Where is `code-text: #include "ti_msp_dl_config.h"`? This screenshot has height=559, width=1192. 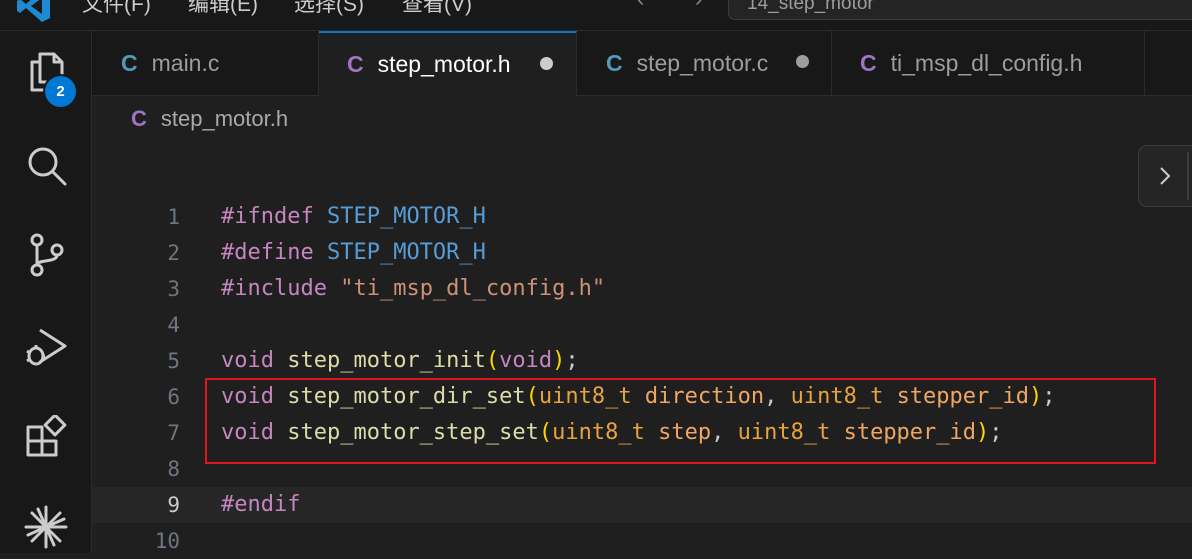 code-text: #include "ti_msp_dl_config.h" is located at coordinates (413, 289).